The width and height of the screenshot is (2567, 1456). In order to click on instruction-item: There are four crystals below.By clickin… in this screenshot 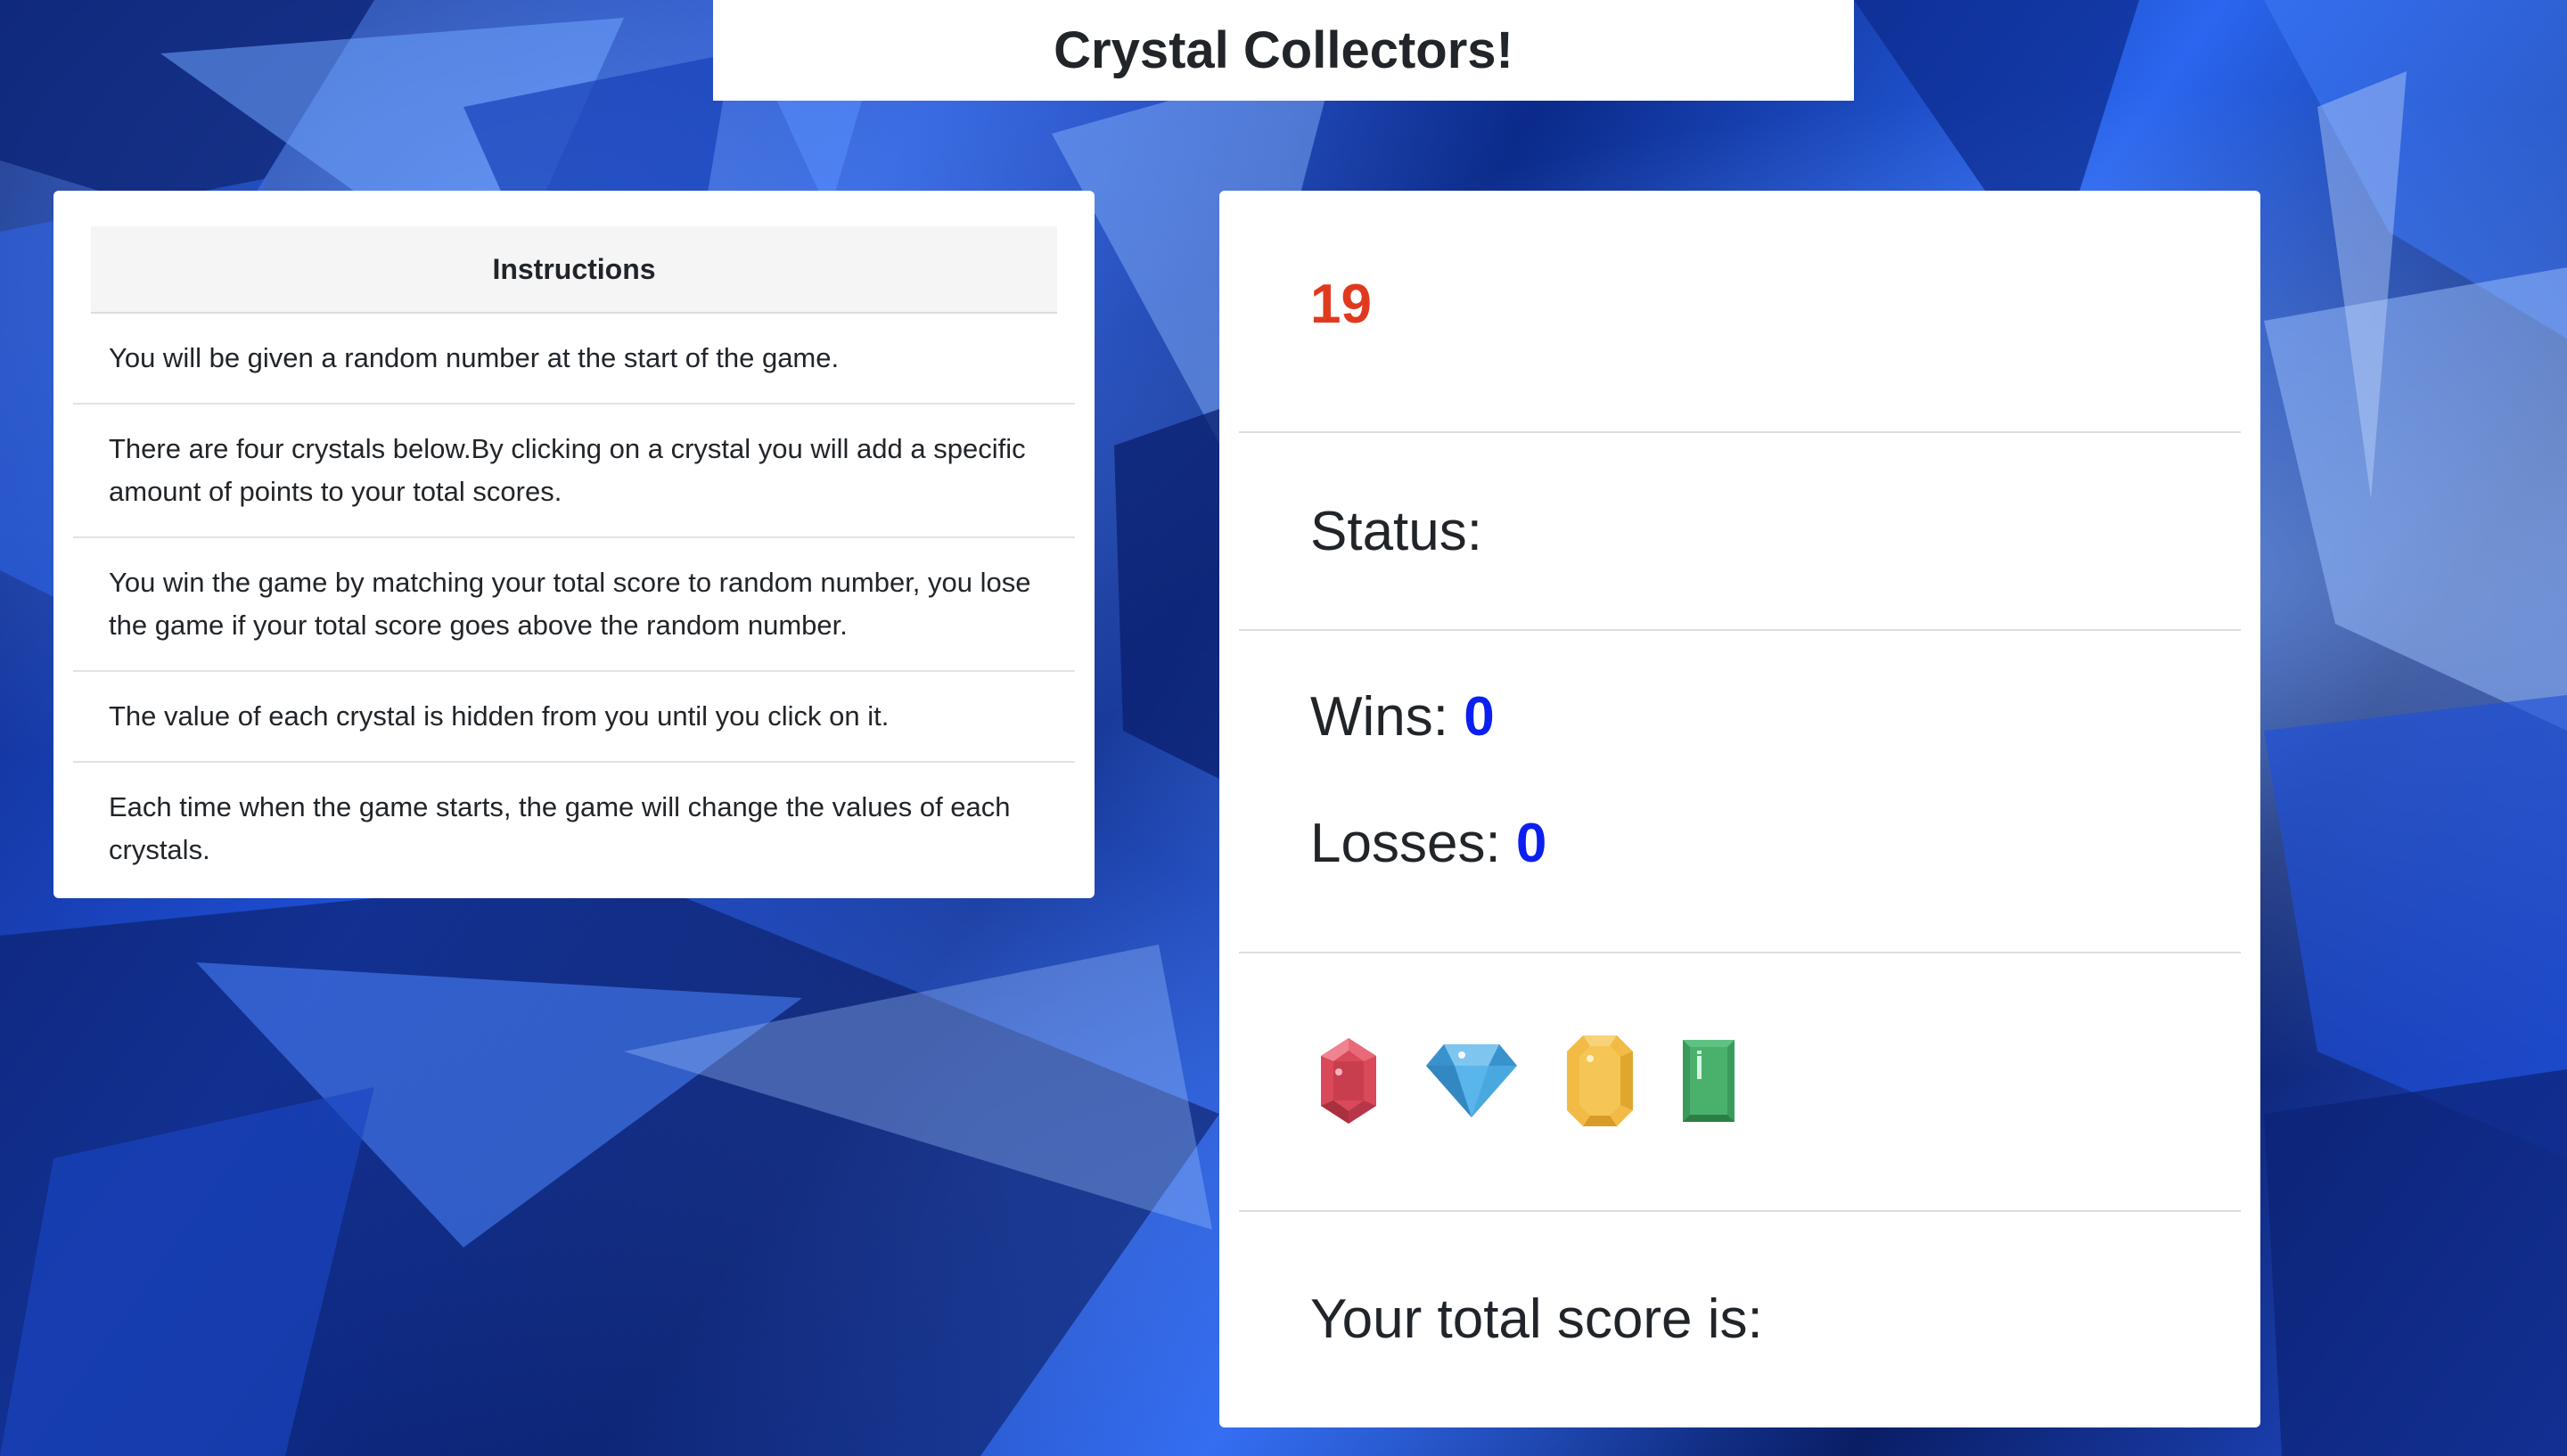, I will do `click(574, 471)`.